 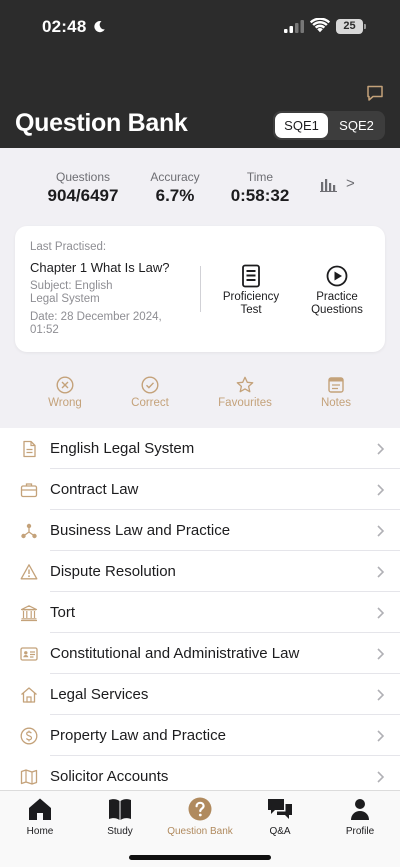 What do you see at coordinates (63, 612) in the screenshot?
I see `subject-label: Tort` at bounding box center [63, 612].